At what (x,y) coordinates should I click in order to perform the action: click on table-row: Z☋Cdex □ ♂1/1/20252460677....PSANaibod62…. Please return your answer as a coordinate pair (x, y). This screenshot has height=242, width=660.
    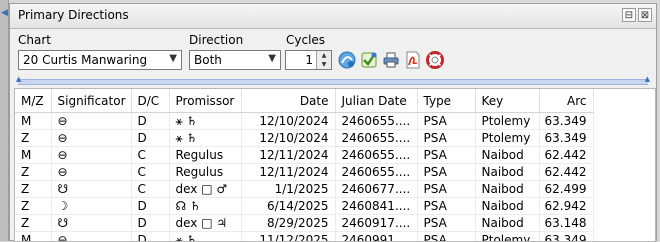
    Looking at the image, I should click on (304, 189).